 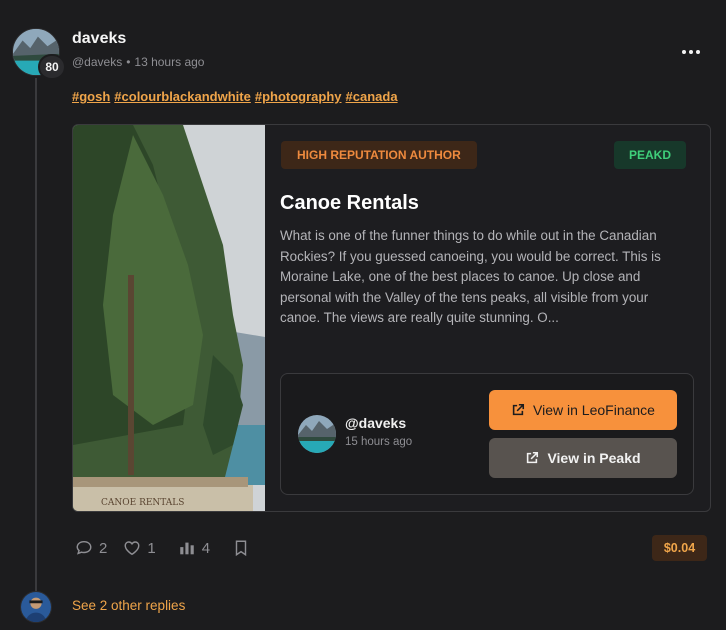 I want to click on reputation-value: 80, so click(x=52, y=67).